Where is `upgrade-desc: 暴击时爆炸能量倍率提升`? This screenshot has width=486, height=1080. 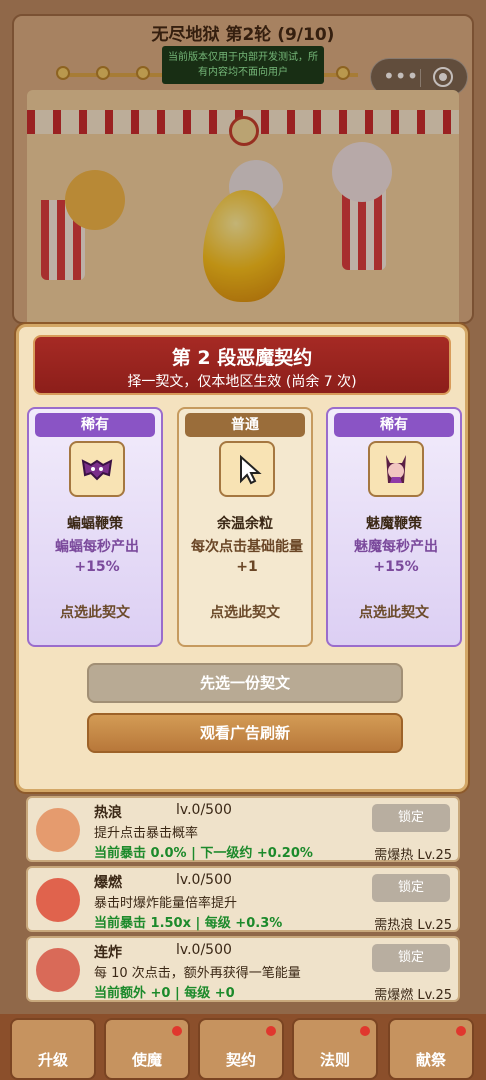
upgrade-desc: 暴击时爆炸能量倍率提升 is located at coordinates (166, 903).